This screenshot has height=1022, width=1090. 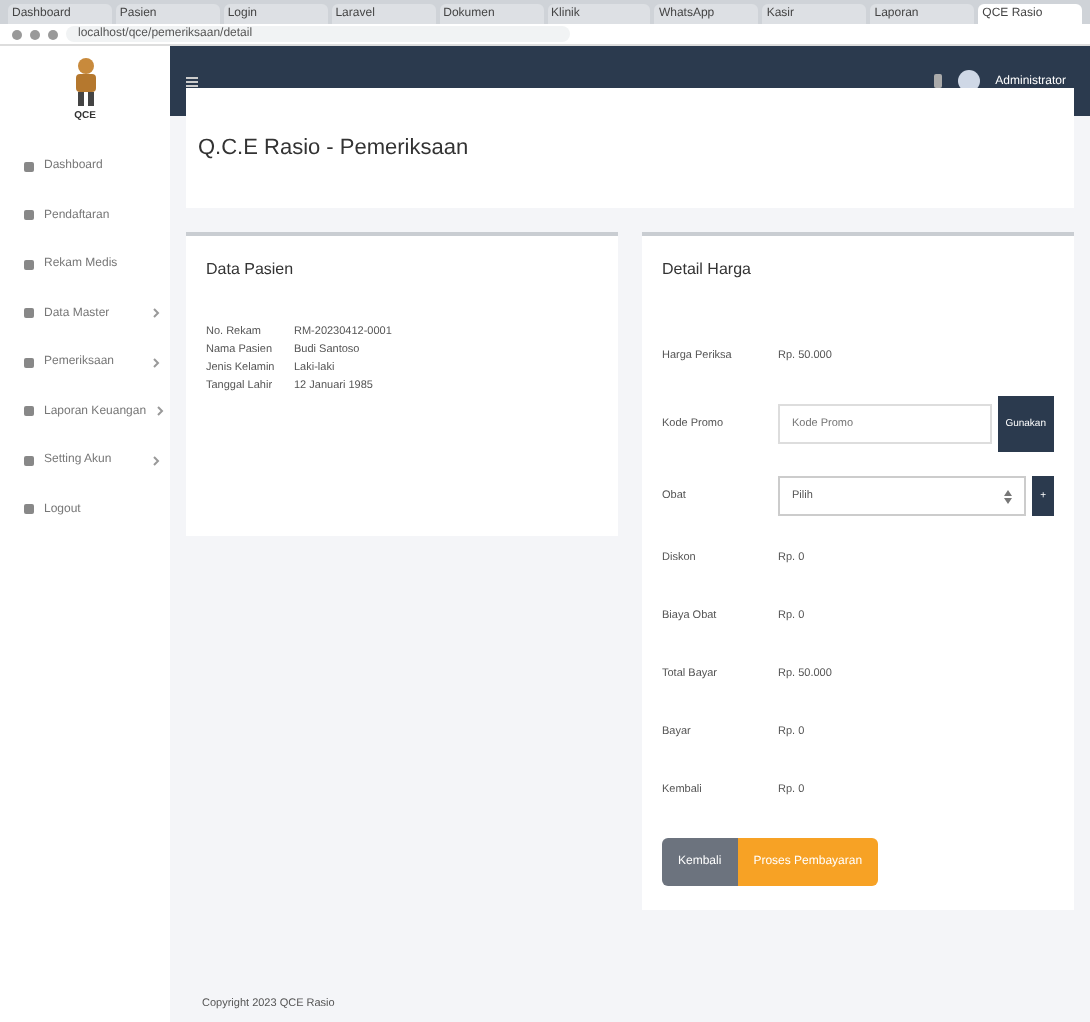 What do you see at coordinates (192, 81) in the screenshot?
I see `menu-icon` at bounding box center [192, 81].